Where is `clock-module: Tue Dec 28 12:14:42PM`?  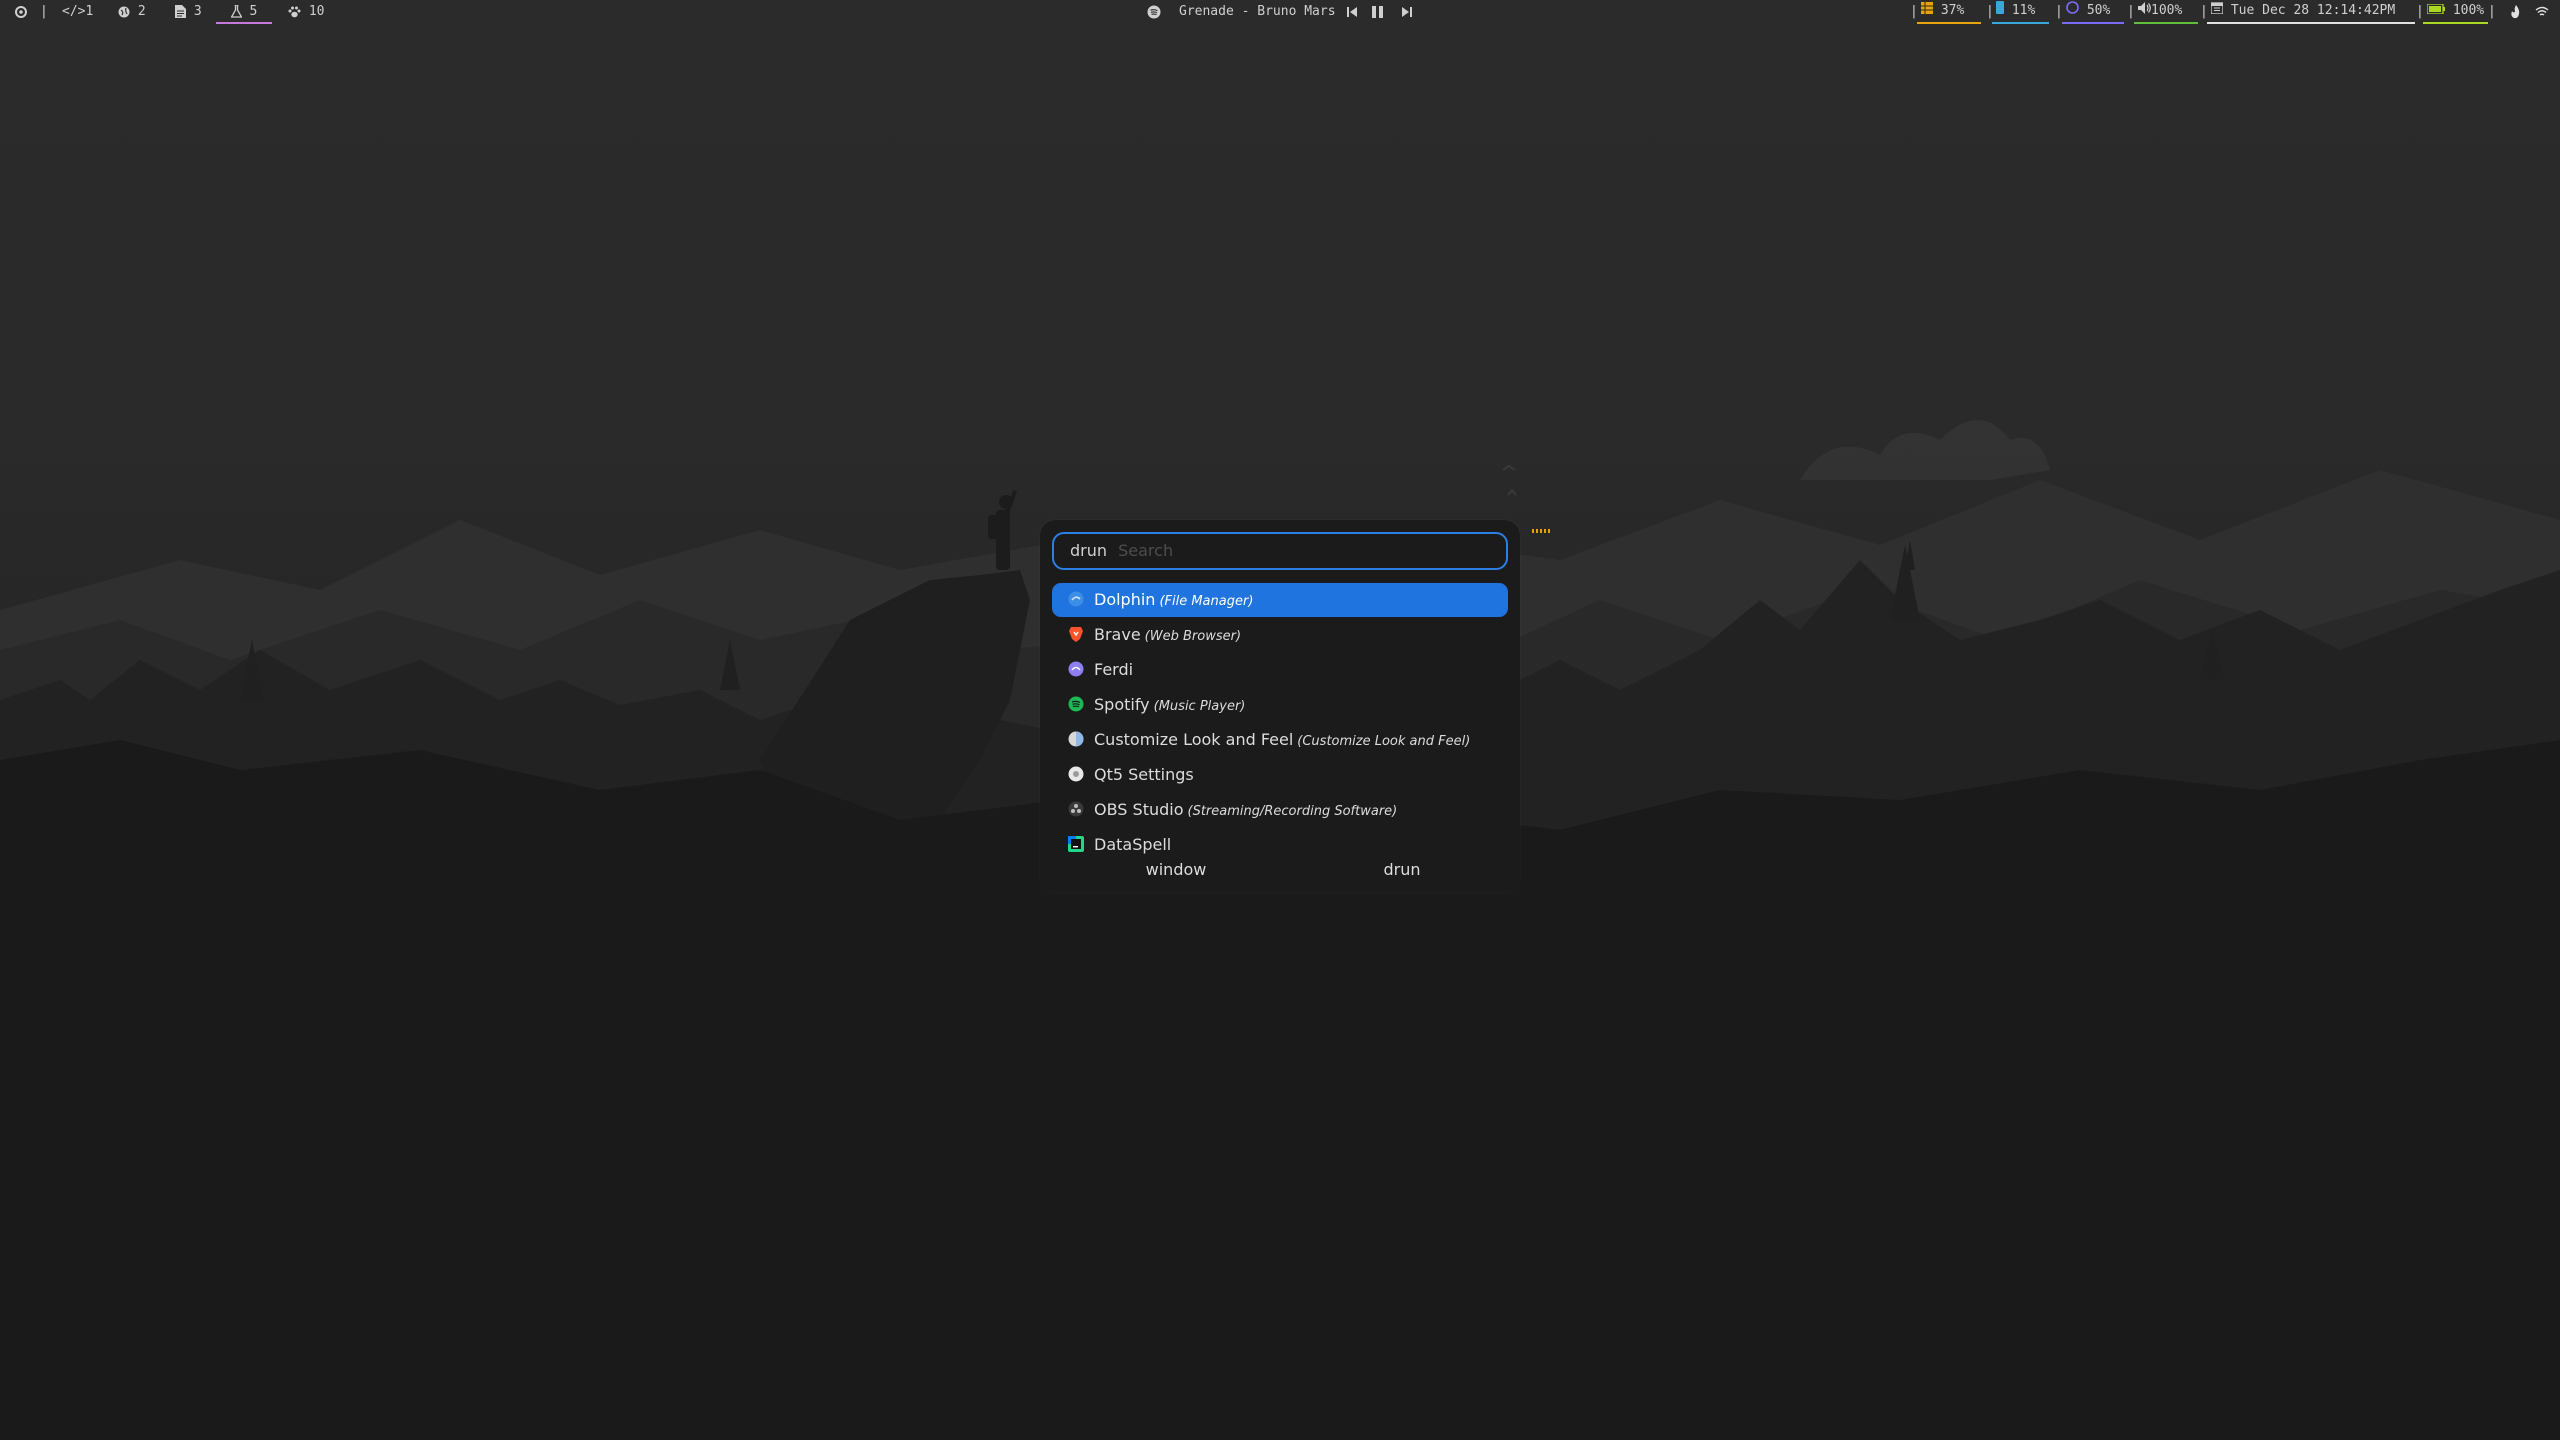
clock-module: Tue Dec 28 12:14:42PM is located at coordinates (2311, 12).